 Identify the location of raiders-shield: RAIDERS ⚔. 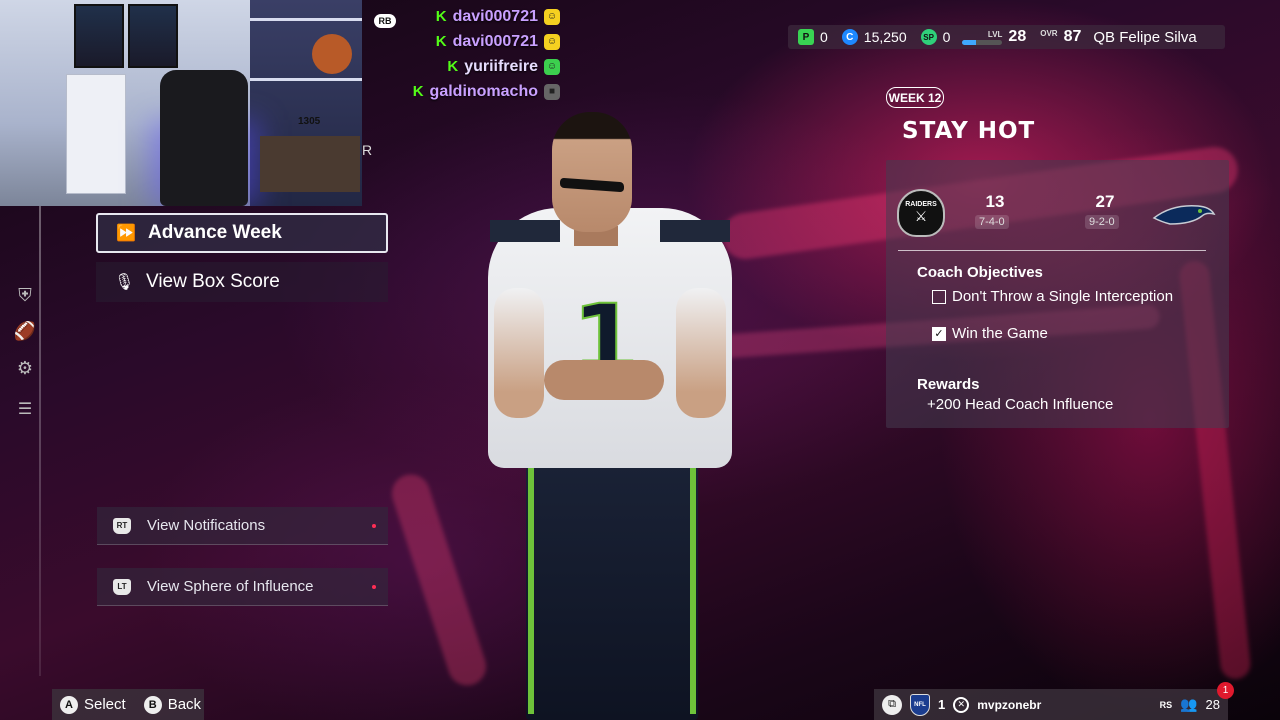
(921, 213).